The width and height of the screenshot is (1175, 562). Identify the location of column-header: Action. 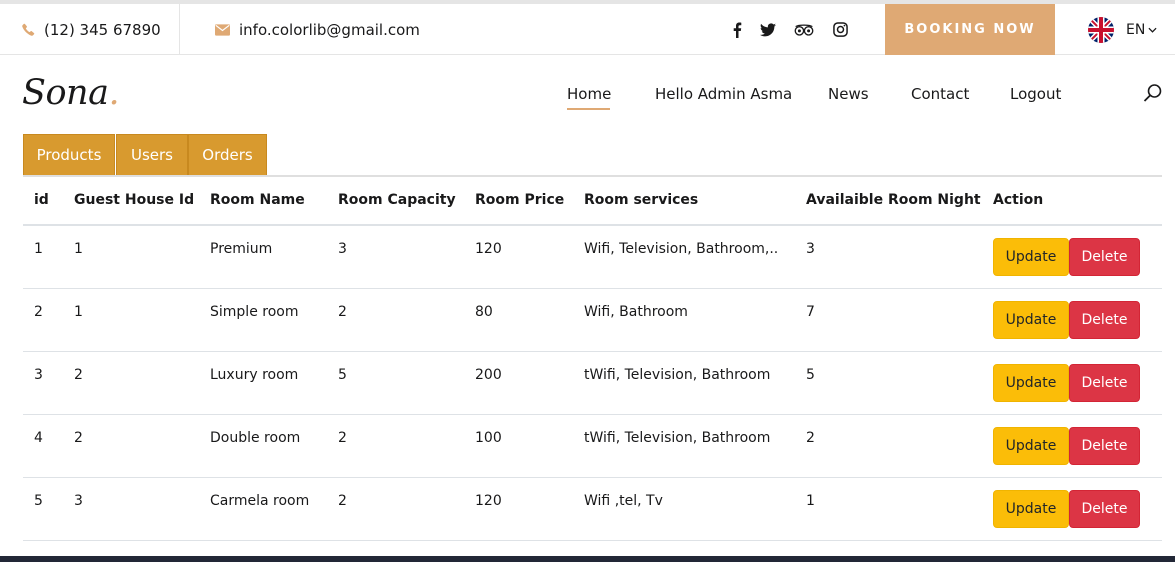
(1018, 200).